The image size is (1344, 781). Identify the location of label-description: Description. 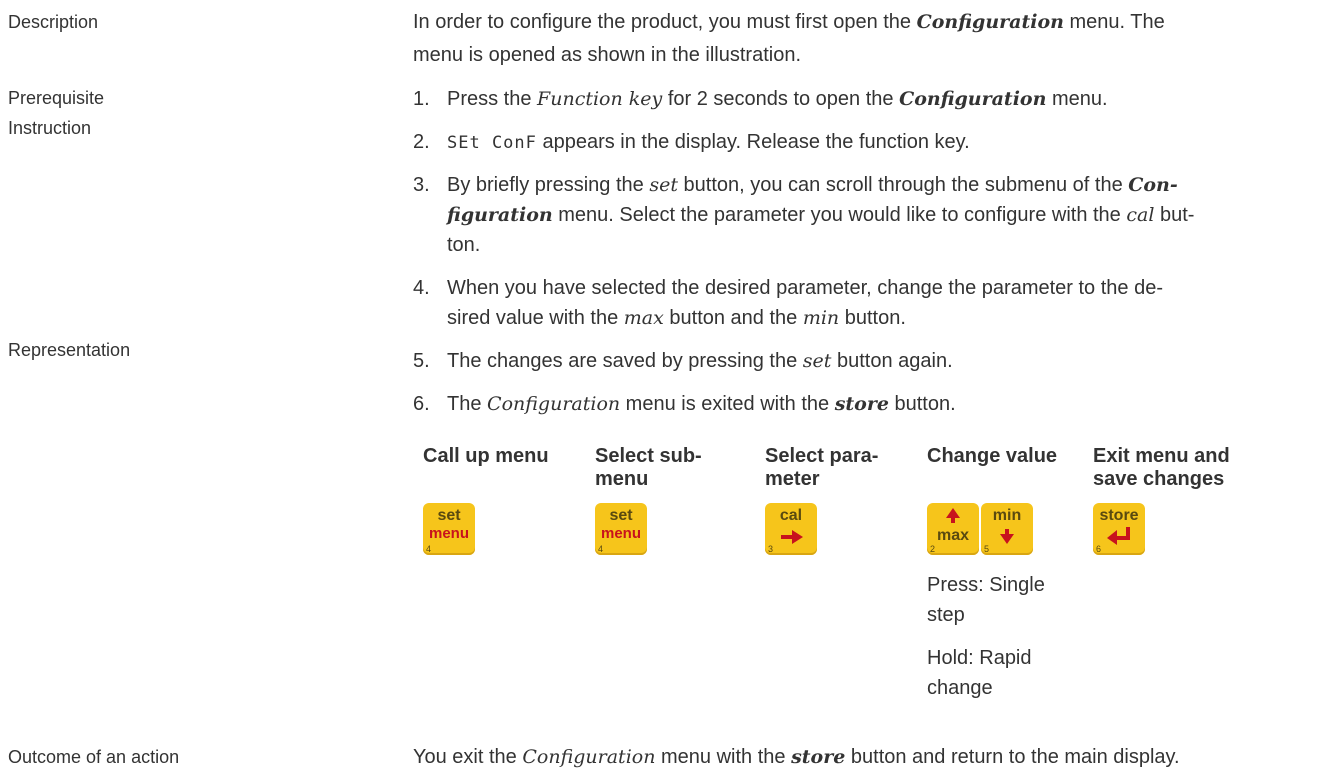
(53, 22).